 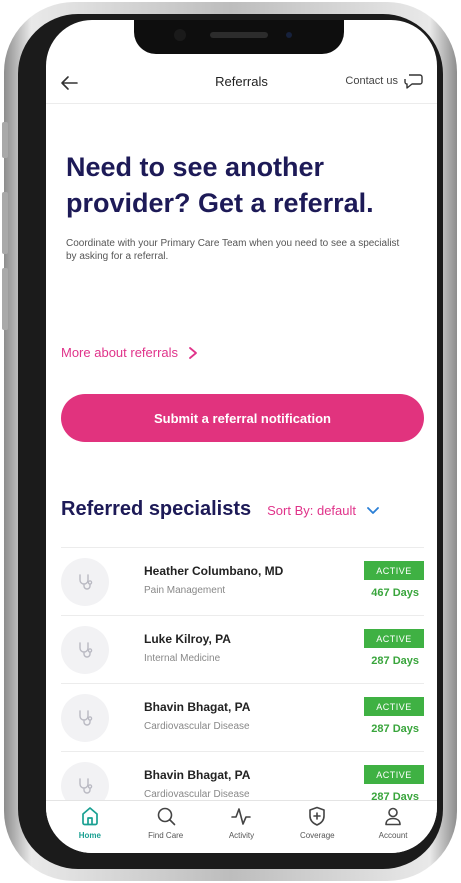 What do you see at coordinates (241, 829) in the screenshot?
I see `tab-activity: Activity` at bounding box center [241, 829].